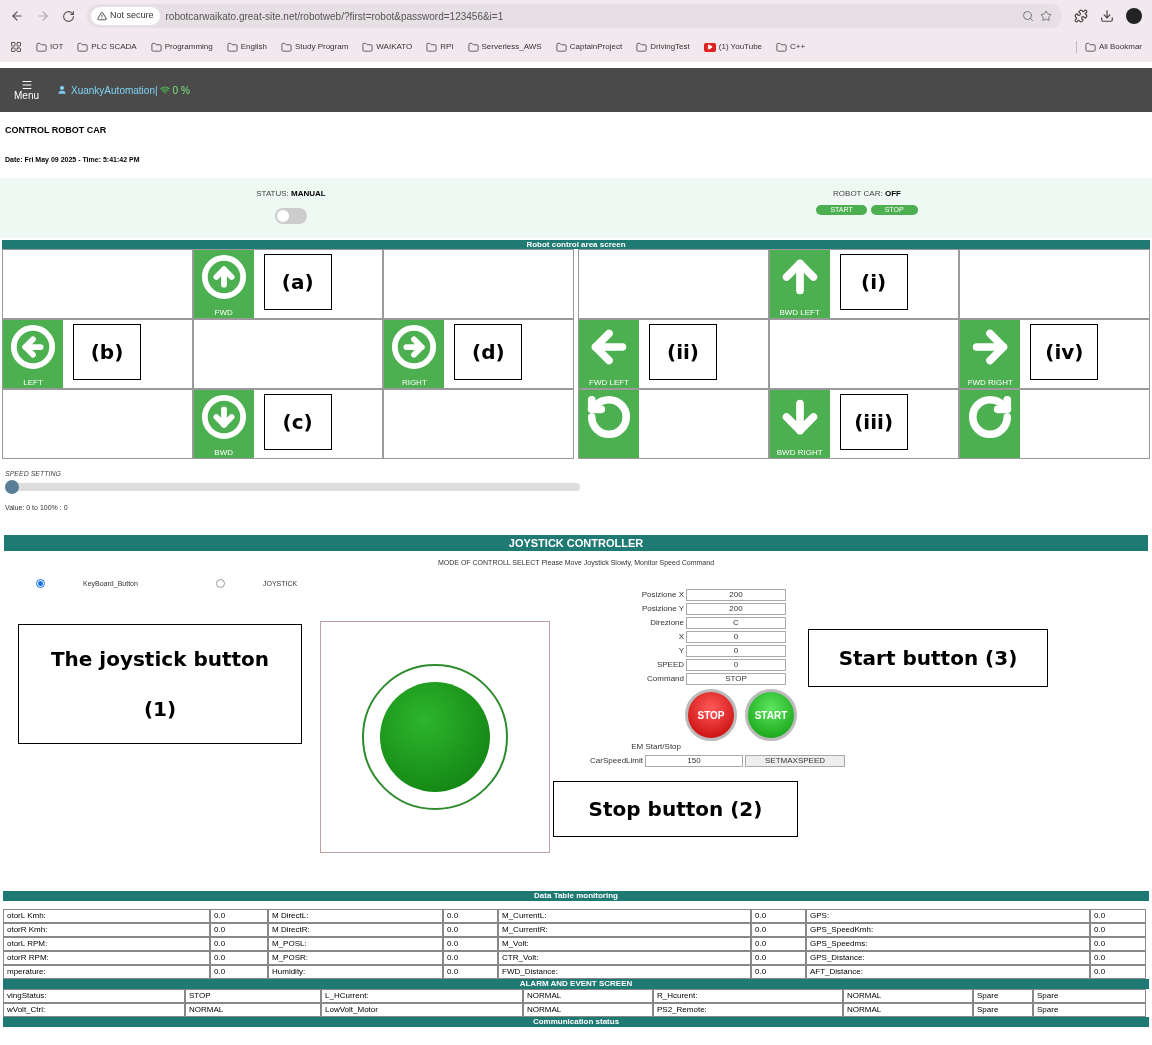 The height and width of the screenshot is (1045, 1152). Describe the element at coordinates (948, 930) in the screenshot. I see `table-cell: GPS_SpeedKmh:` at that location.